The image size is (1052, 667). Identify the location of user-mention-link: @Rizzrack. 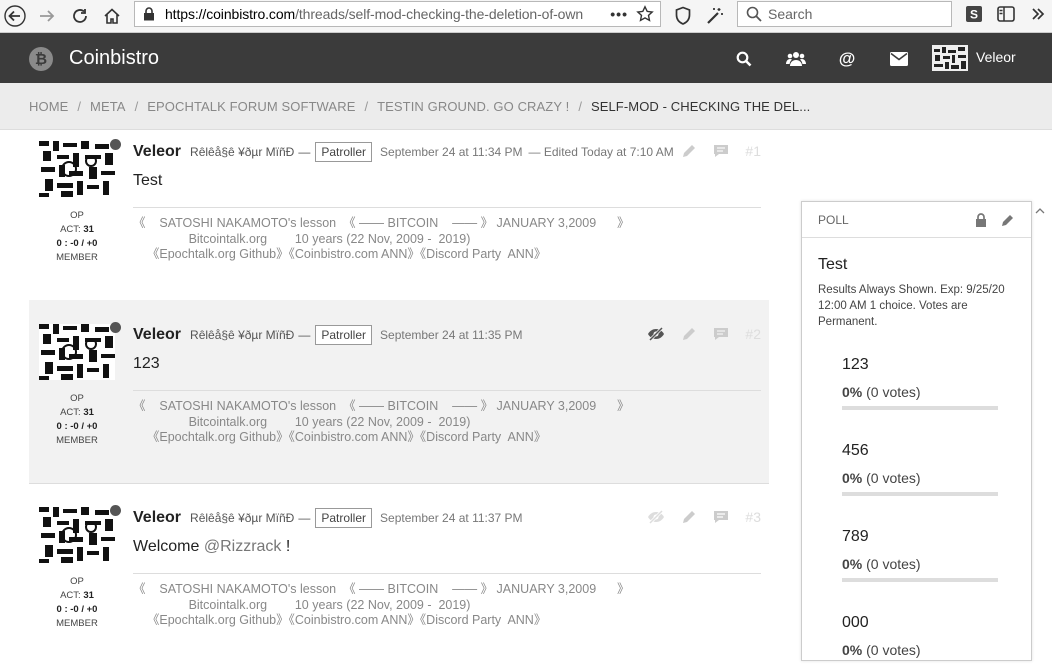
(243, 546).